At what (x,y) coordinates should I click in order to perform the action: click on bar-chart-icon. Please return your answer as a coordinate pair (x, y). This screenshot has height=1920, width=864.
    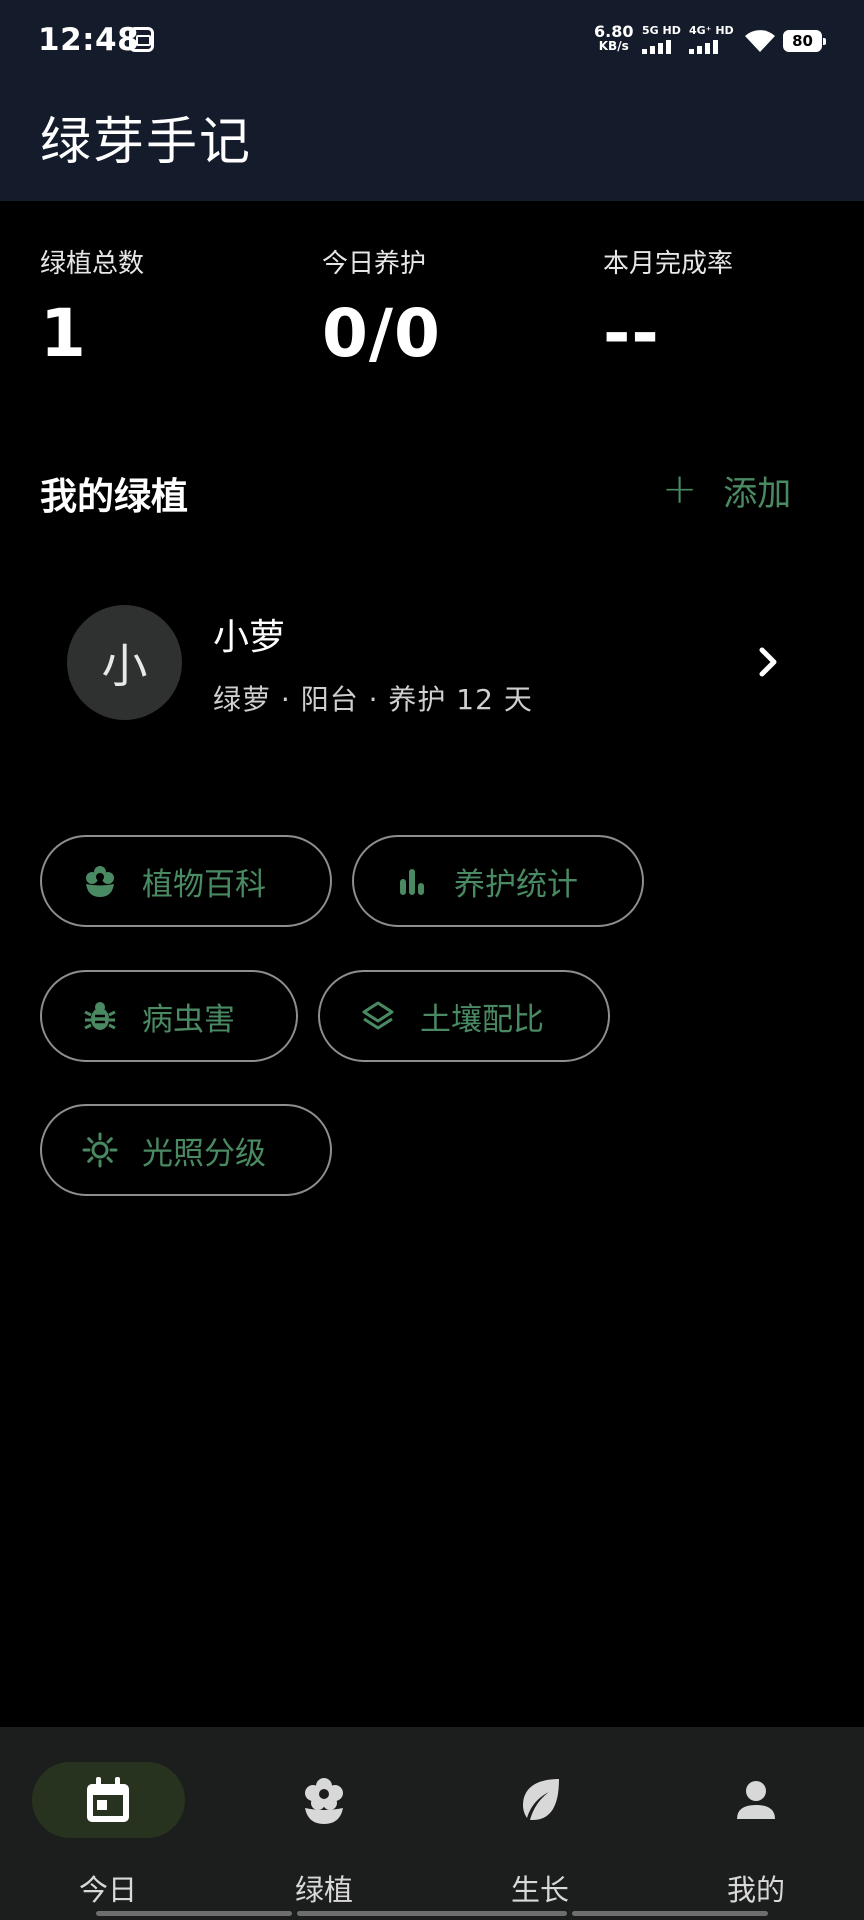
    Looking at the image, I should click on (412, 882).